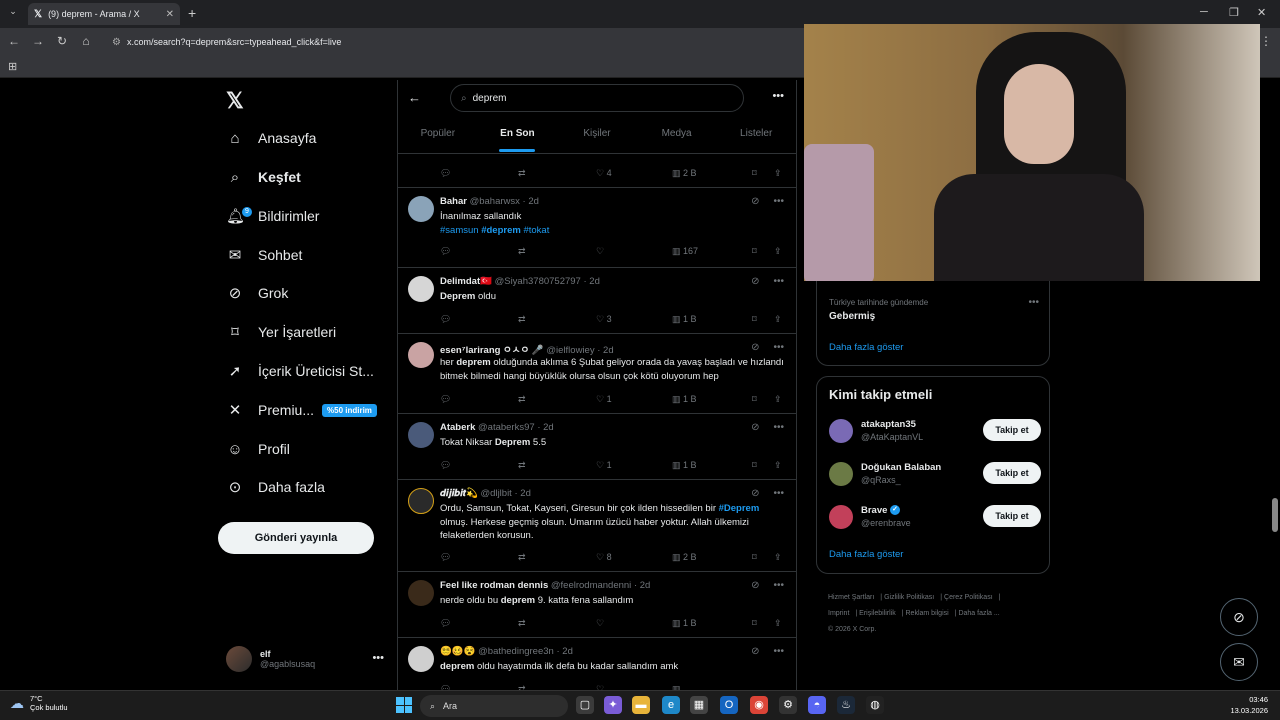  I want to click on x-logo-icon: 𝕏, so click(235, 101).